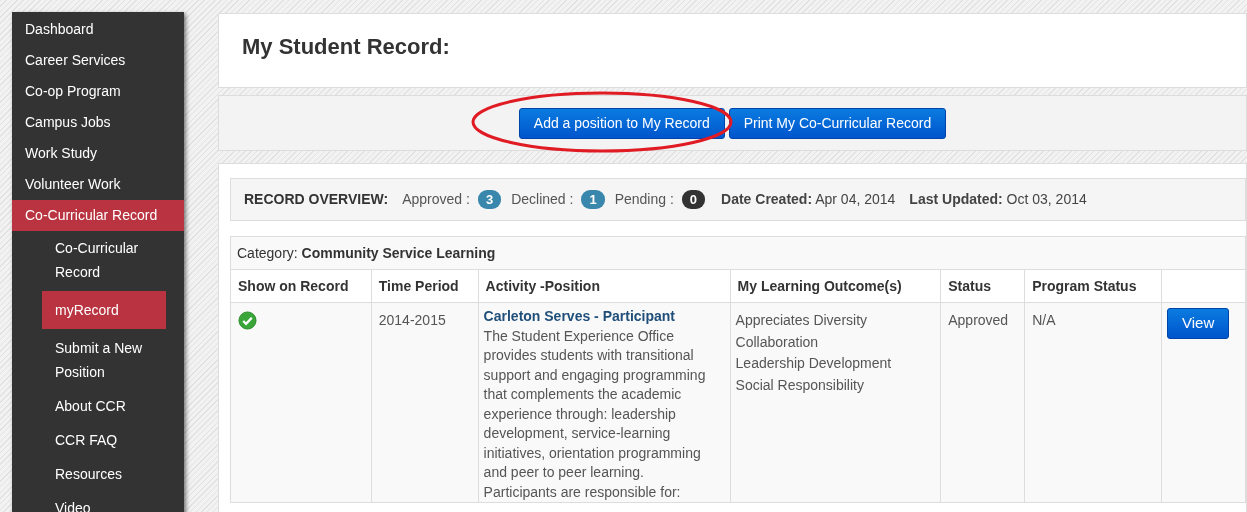 This screenshot has width=1247, height=512. What do you see at coordinates (800, 385) in the screenshot?
I see `outcome-text: Social Responsibility` at bounding box center [800, 385].